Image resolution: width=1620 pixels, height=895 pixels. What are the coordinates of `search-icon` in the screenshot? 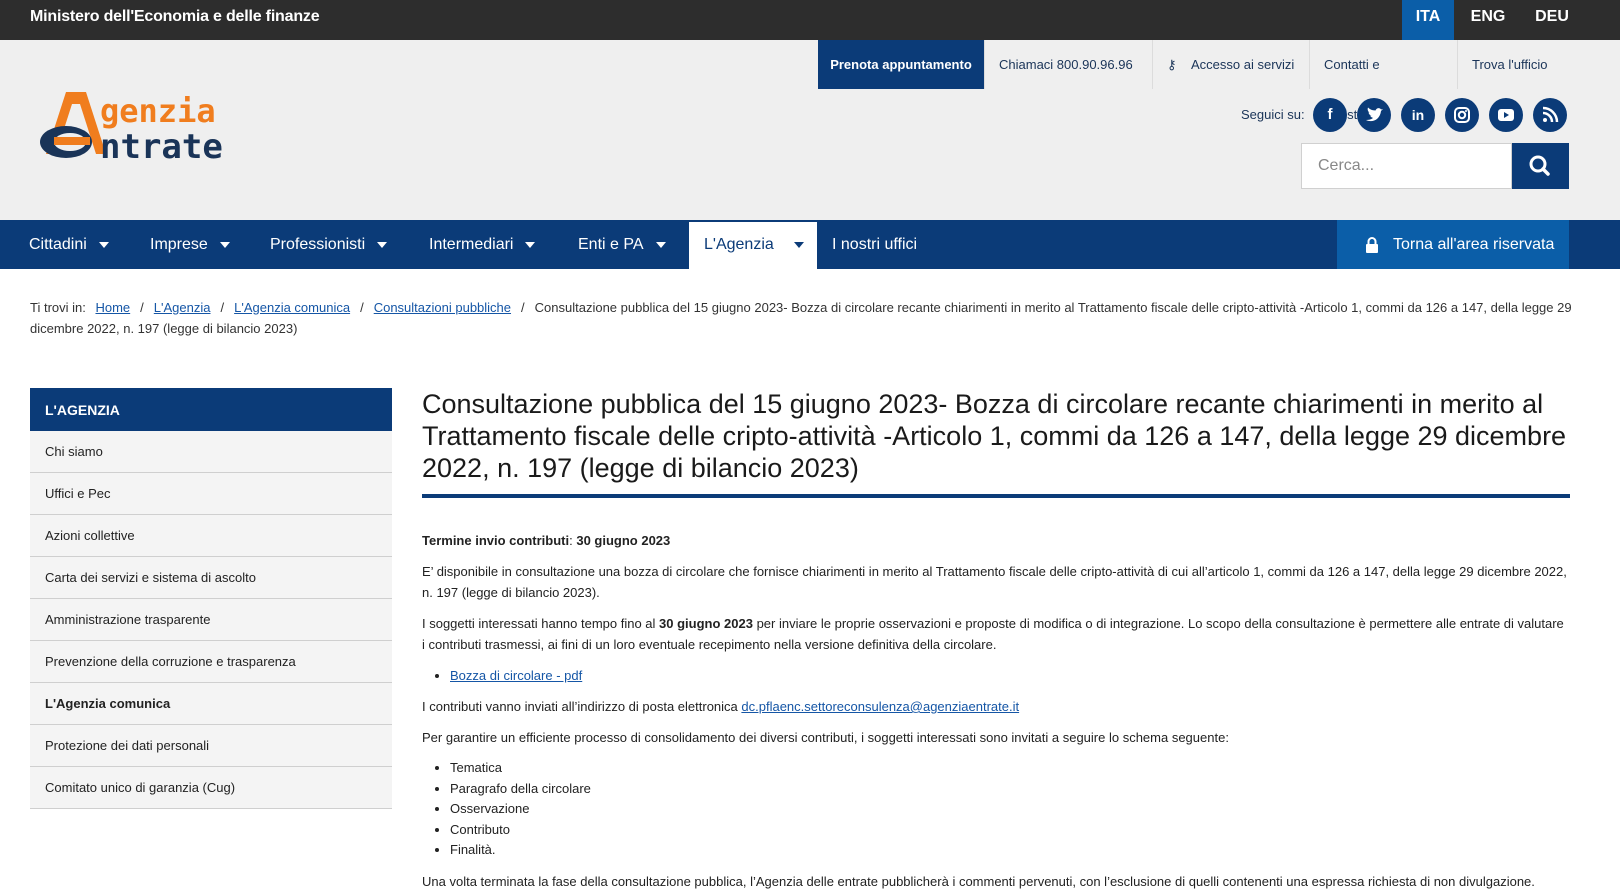 It's located at (1539, 165).